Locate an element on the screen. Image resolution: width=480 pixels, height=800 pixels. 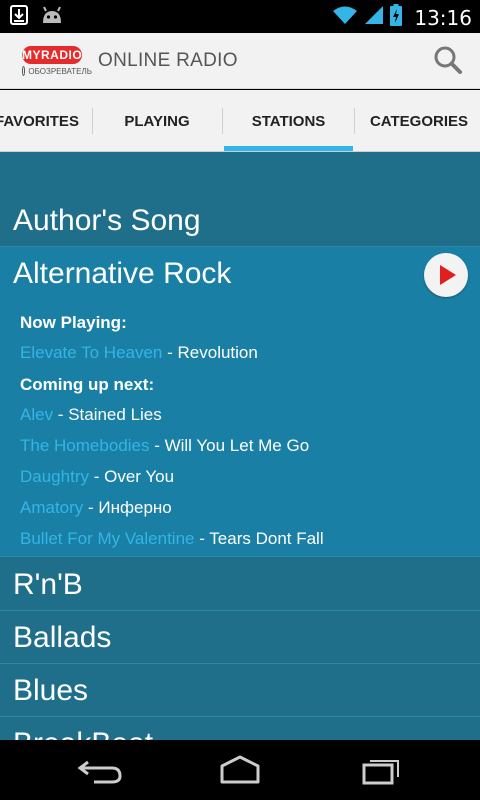
upcoming-track: Daughtry - Over You is located at coordinates (97, 476).